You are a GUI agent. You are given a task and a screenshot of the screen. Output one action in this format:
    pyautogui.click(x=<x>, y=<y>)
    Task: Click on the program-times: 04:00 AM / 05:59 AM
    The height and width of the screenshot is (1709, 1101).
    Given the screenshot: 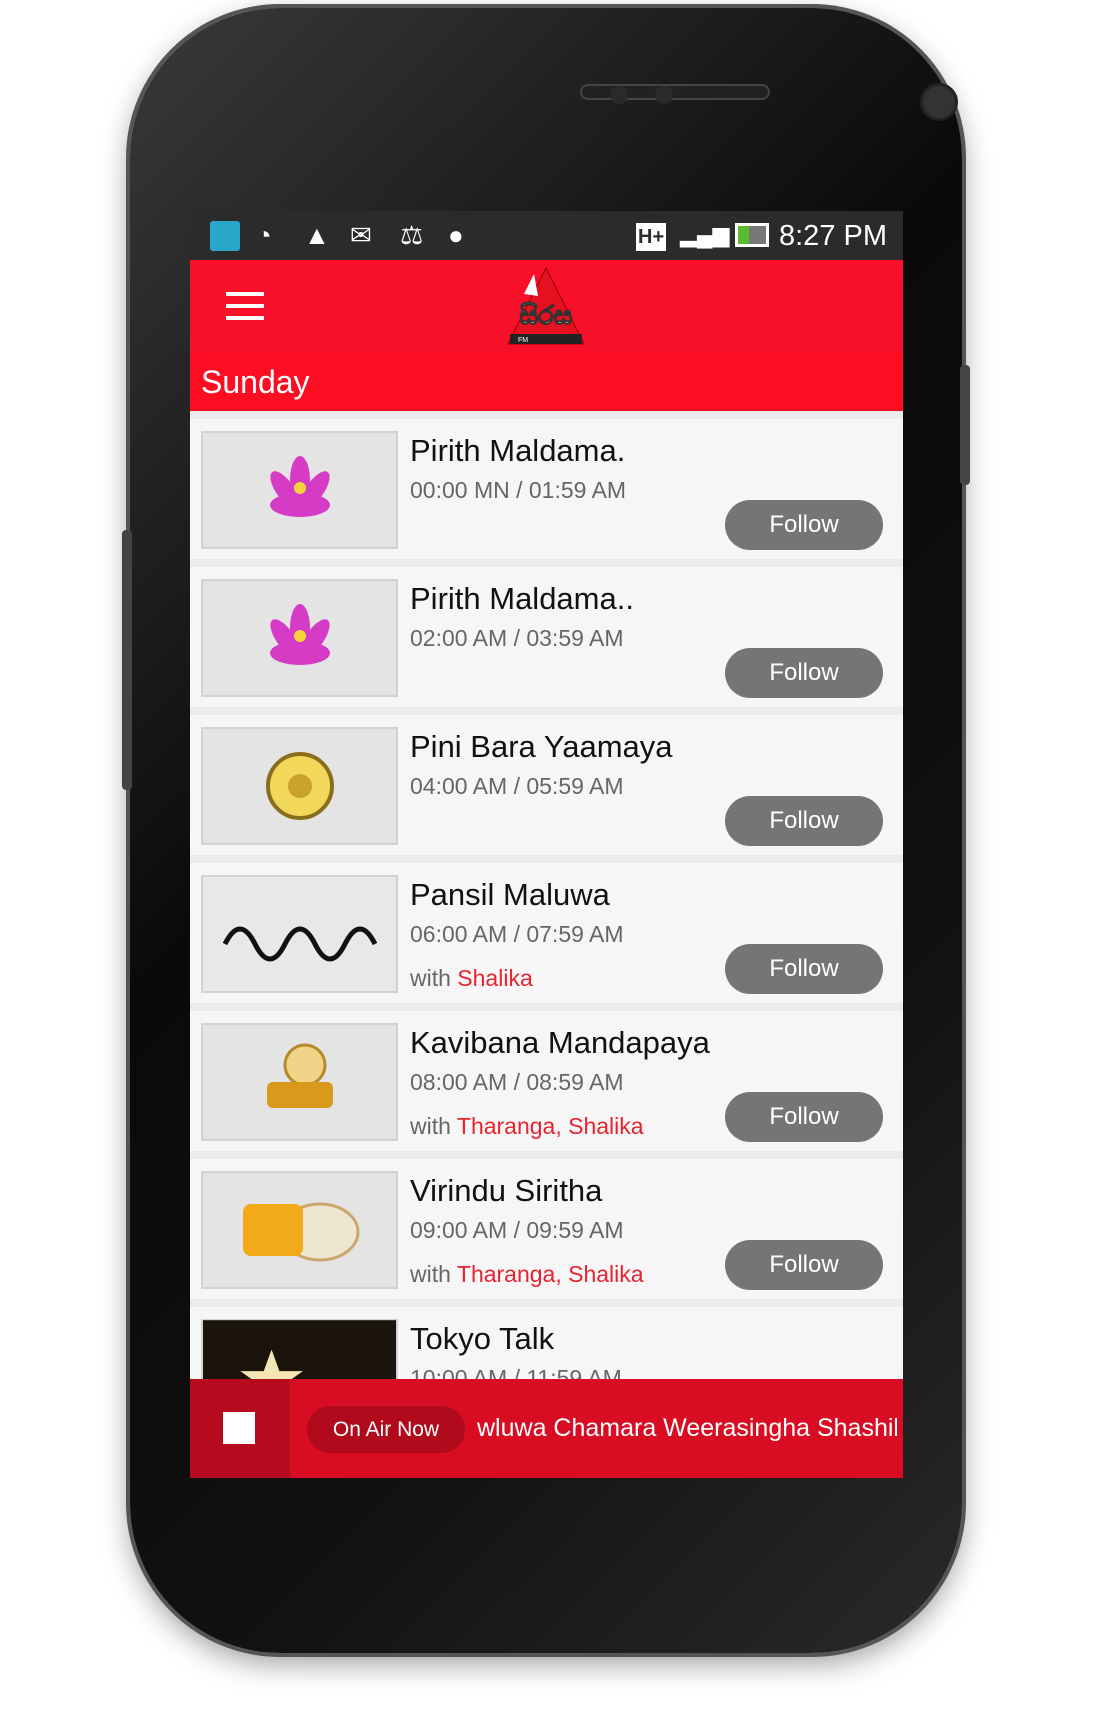 What is the action you would take?
    pyautogui.click(x=517, y=786)
    